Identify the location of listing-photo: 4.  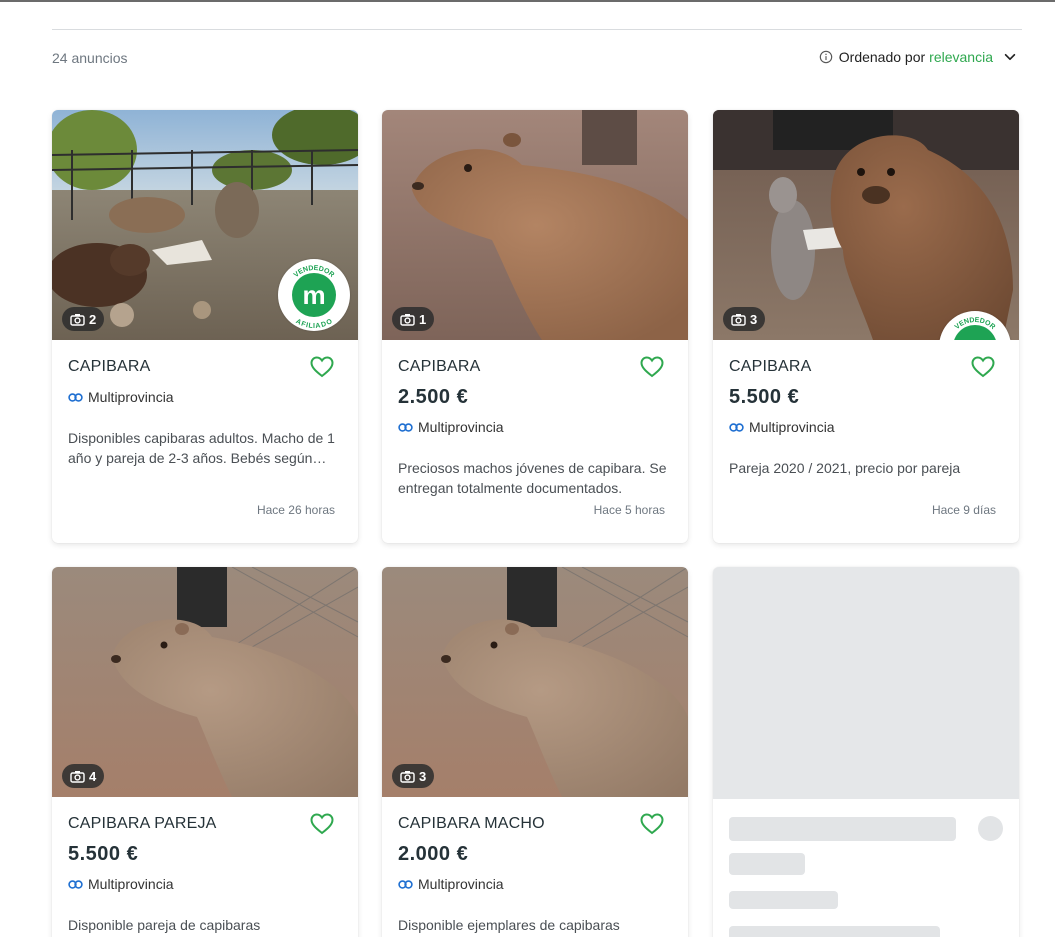
(205, 682).